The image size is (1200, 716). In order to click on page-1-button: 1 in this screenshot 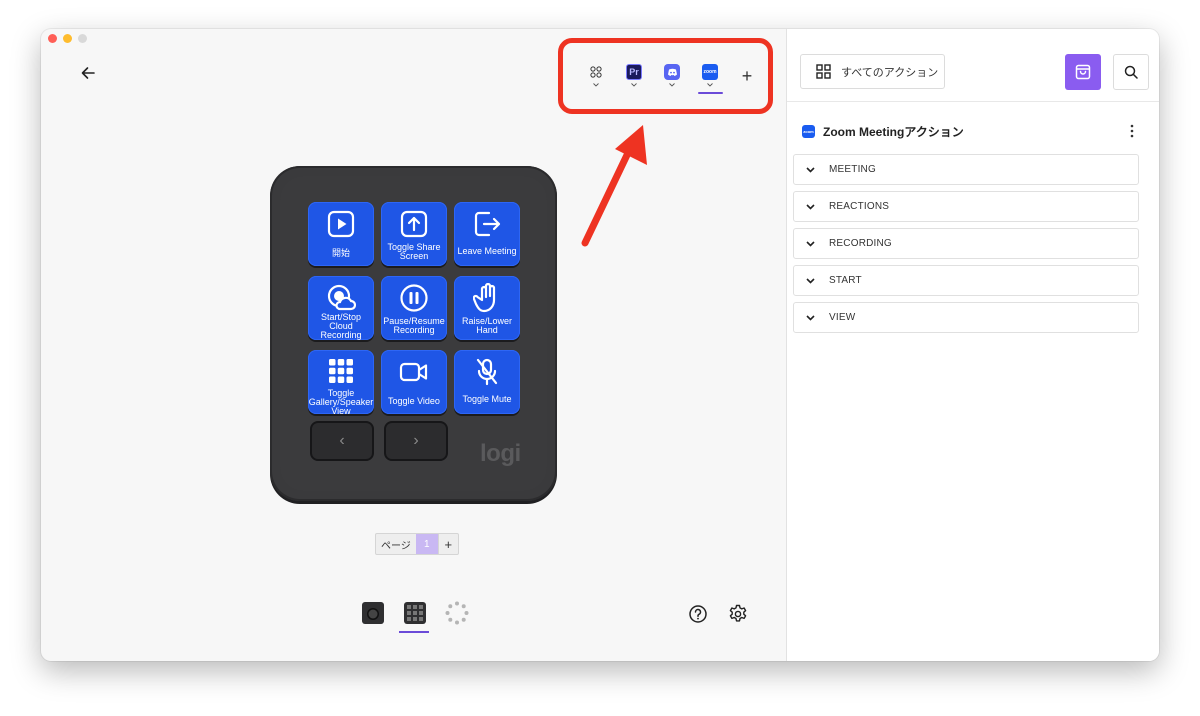, I will do `click(426, 544)`.